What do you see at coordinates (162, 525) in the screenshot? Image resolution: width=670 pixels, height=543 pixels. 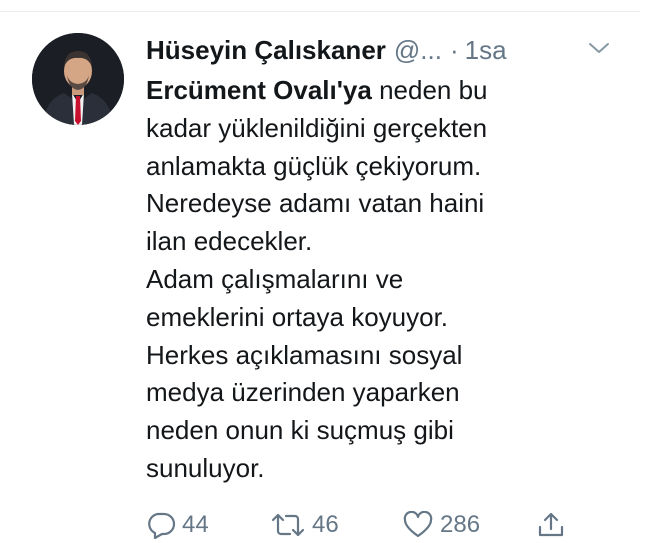 I see `reply-icon` at bounding box center [162, 525].